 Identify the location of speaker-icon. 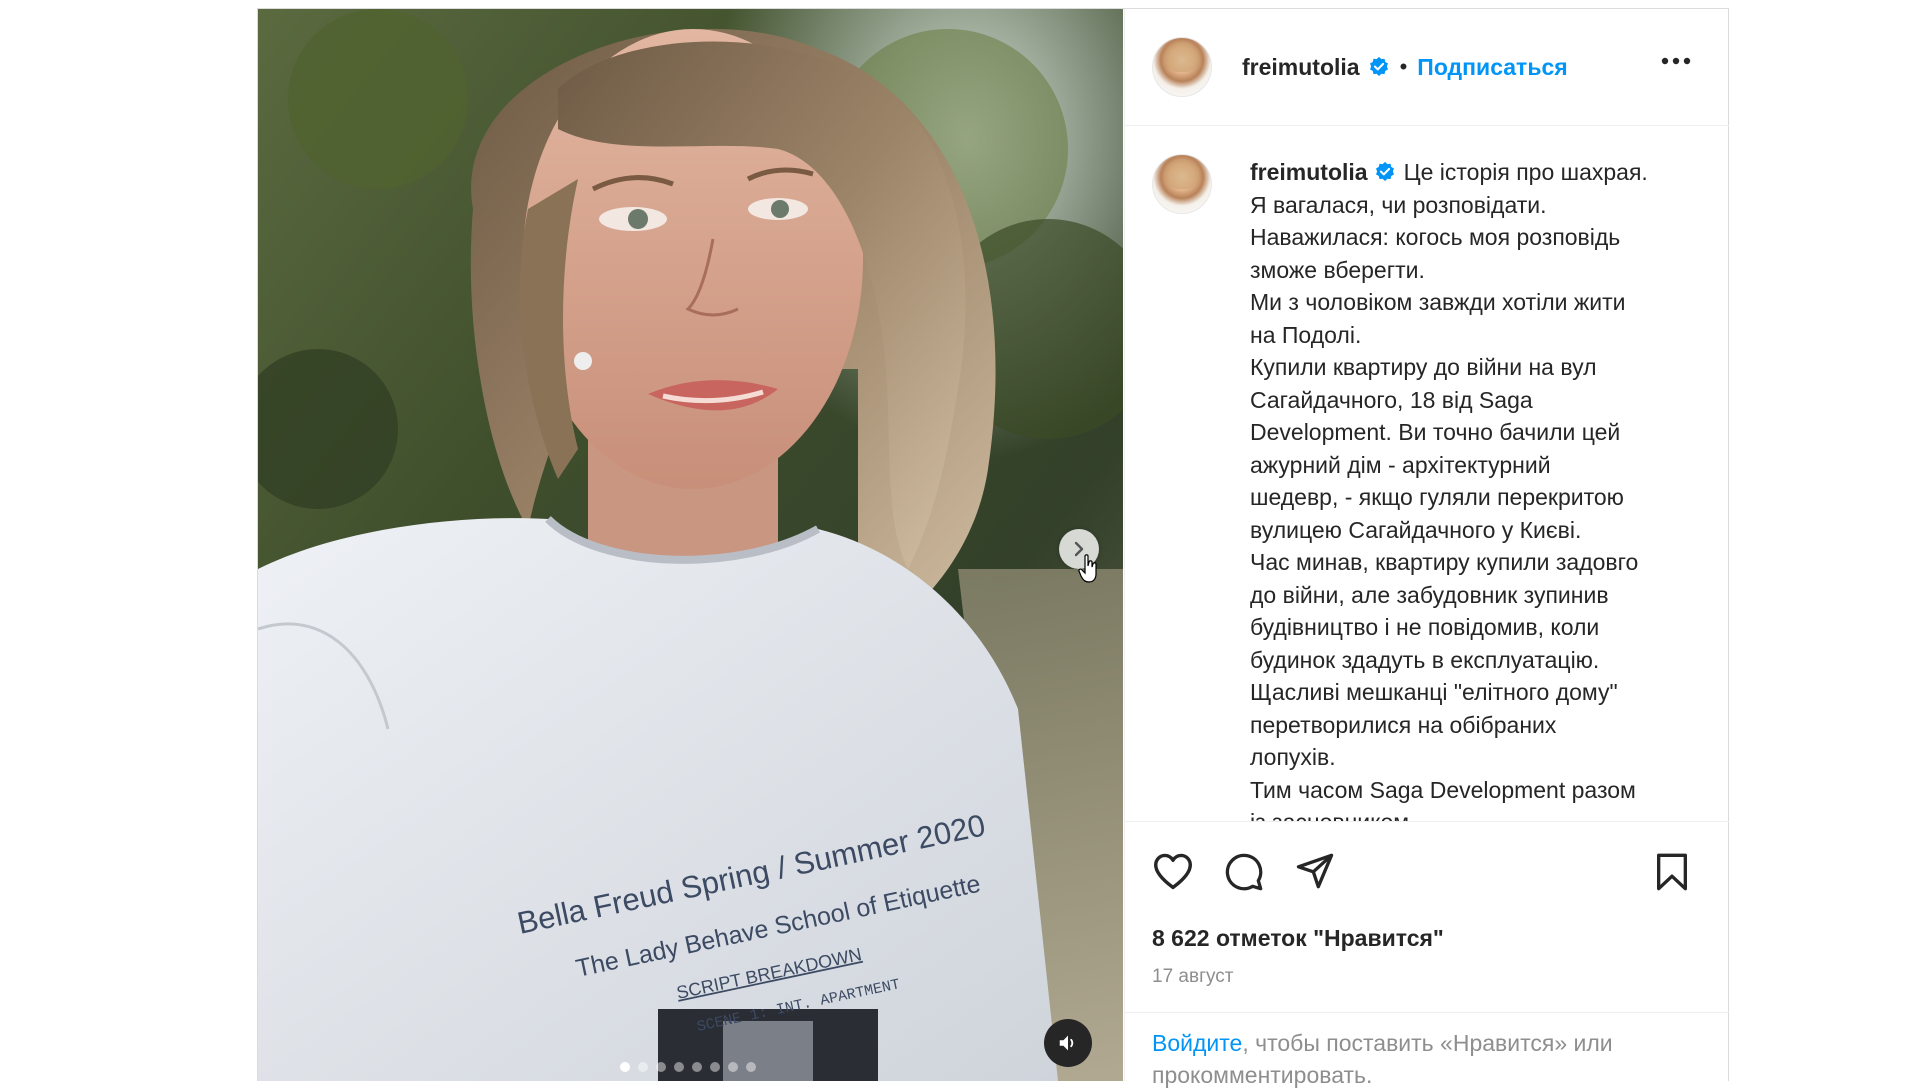
(1066, 1043).